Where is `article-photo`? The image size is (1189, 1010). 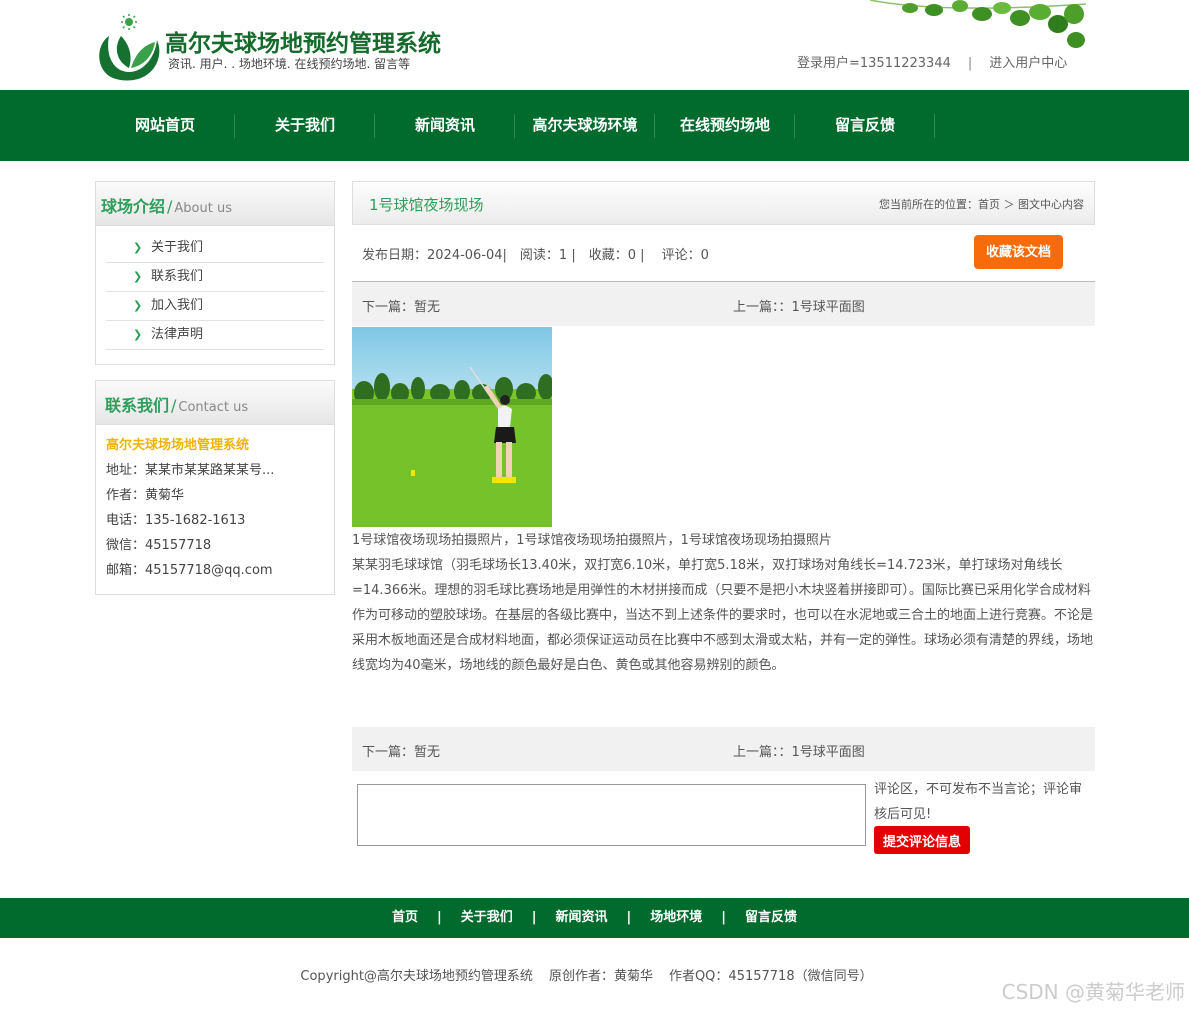 article-photo is located at coordinates (452, 427).